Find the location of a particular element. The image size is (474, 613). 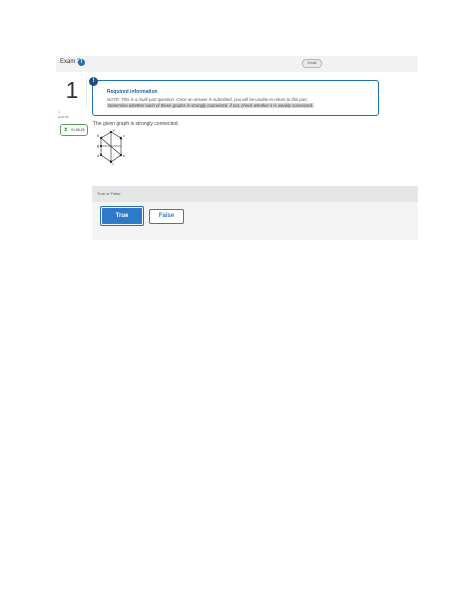

email-button: Email is located at coordinates (312, 63).